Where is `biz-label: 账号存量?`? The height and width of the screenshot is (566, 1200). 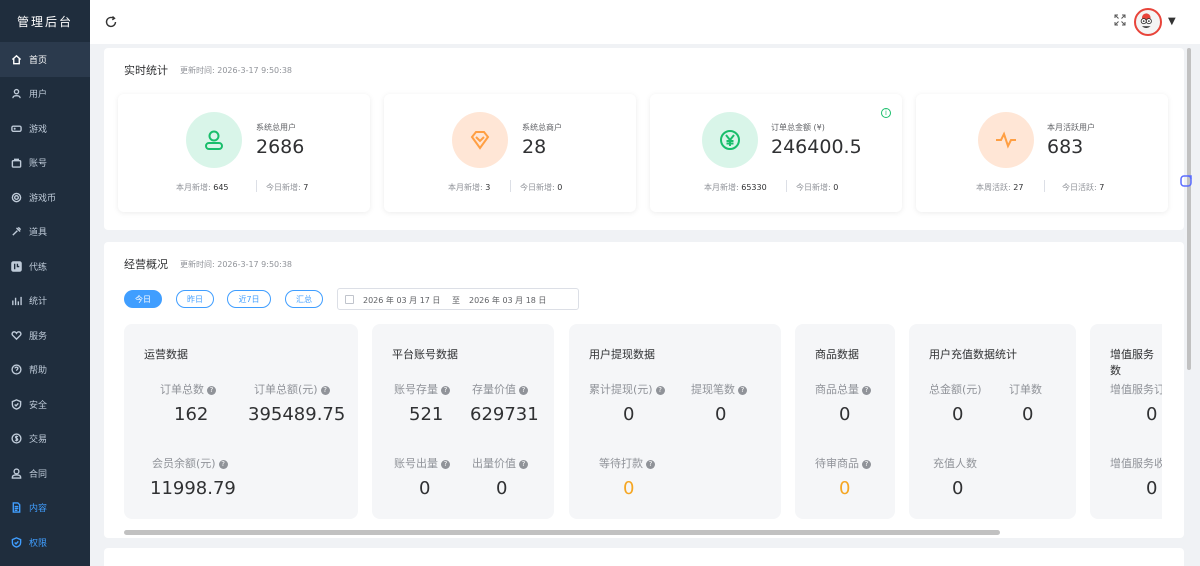
biz-label: 账号存量? is located at coordinates (422, 389).